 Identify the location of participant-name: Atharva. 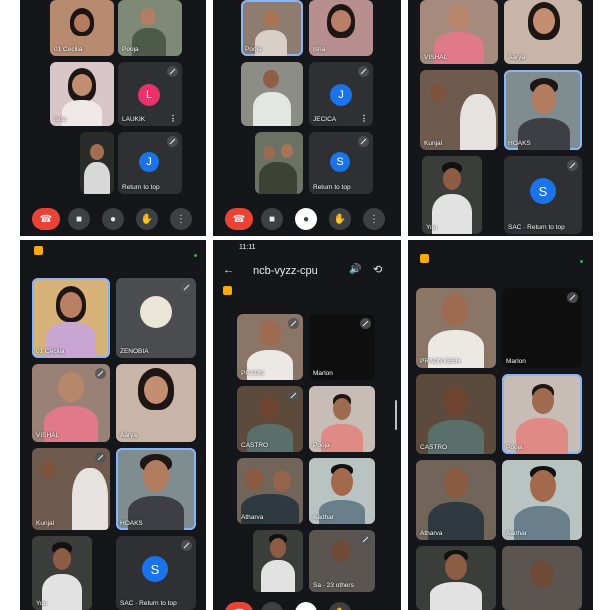
(431, 533).